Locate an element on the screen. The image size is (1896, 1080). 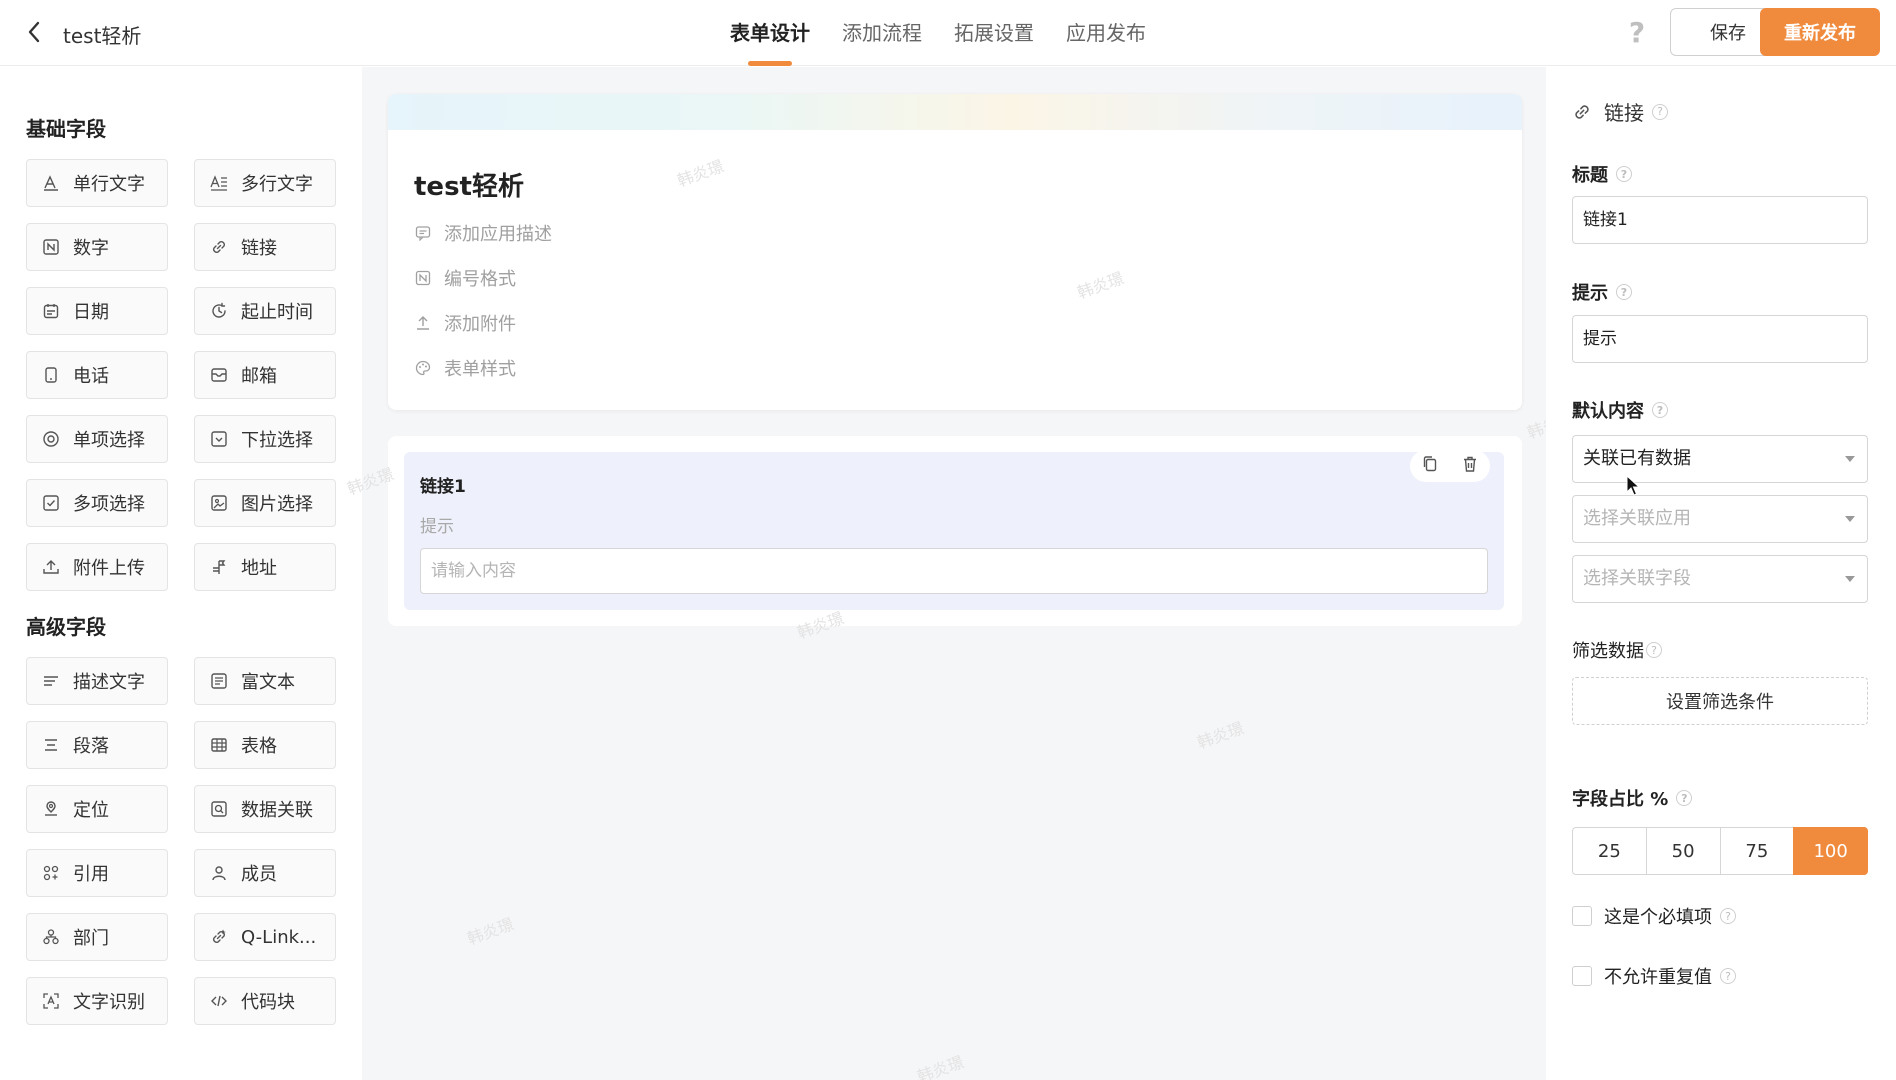
basic-fields-title: 基础字段 is located at coordinates (66, 129).